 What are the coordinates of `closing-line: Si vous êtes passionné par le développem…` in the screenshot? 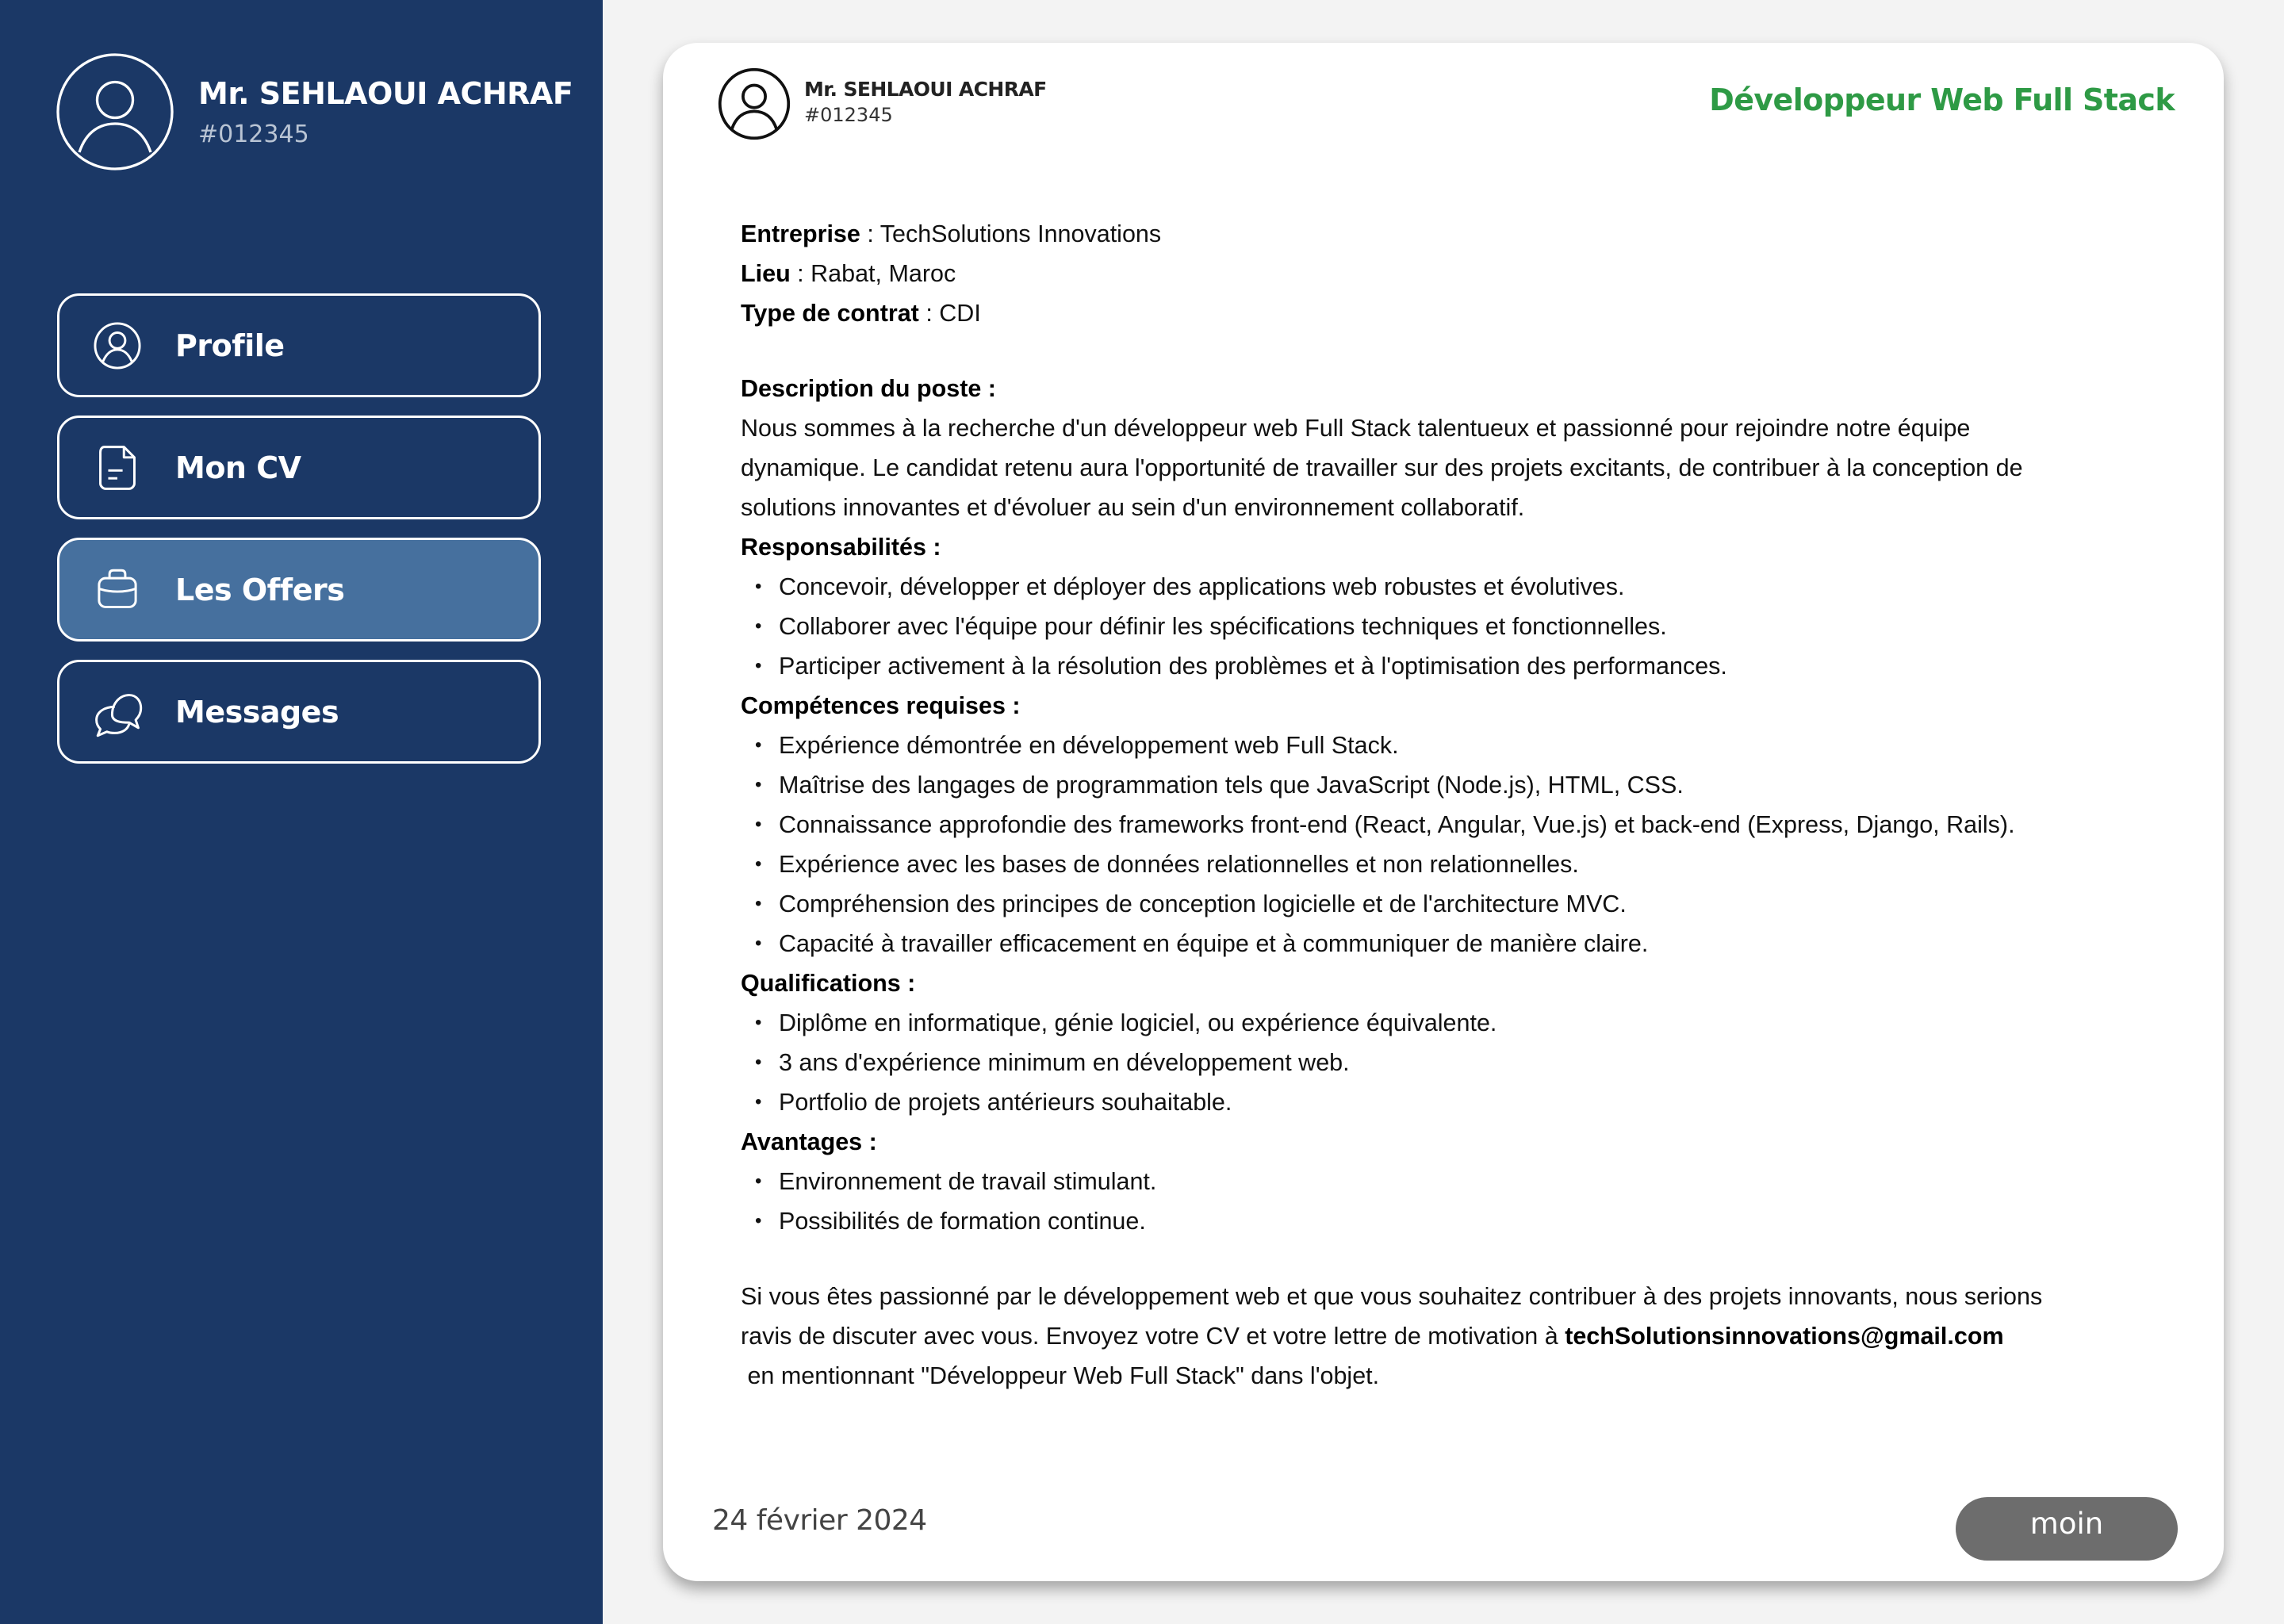 It's located at (1392, 1296).